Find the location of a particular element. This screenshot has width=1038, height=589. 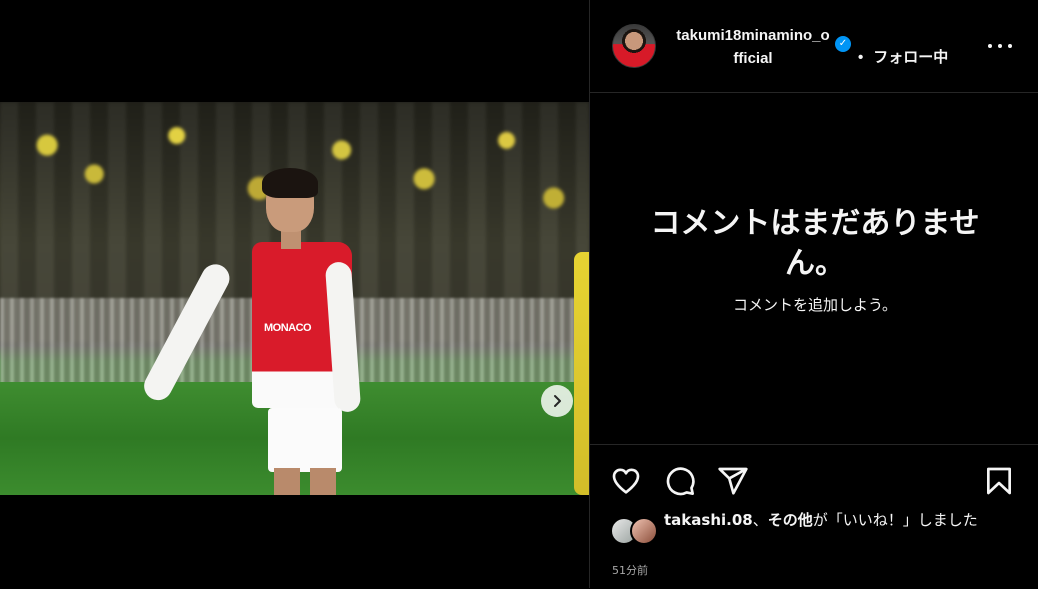

player-hair is located at coordinates (290, 183).